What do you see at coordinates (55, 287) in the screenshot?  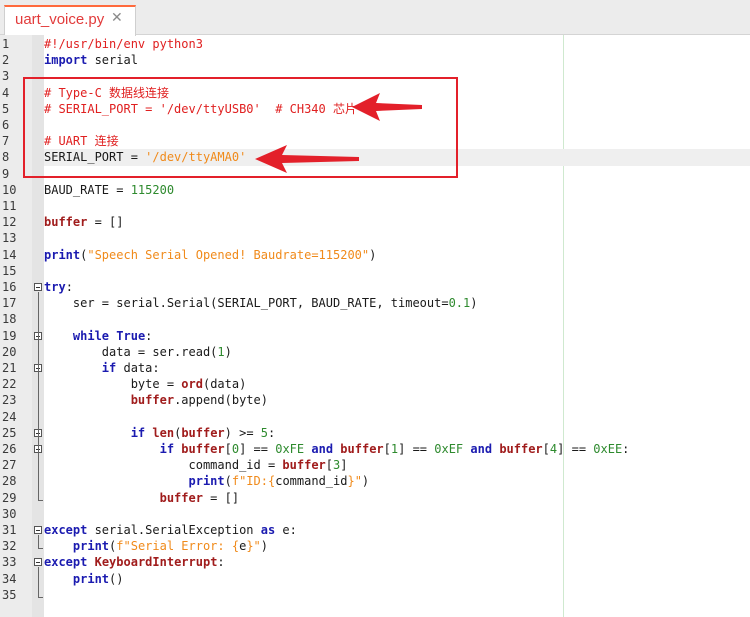 I see `code-token: try` at bounding box center [55, 287].